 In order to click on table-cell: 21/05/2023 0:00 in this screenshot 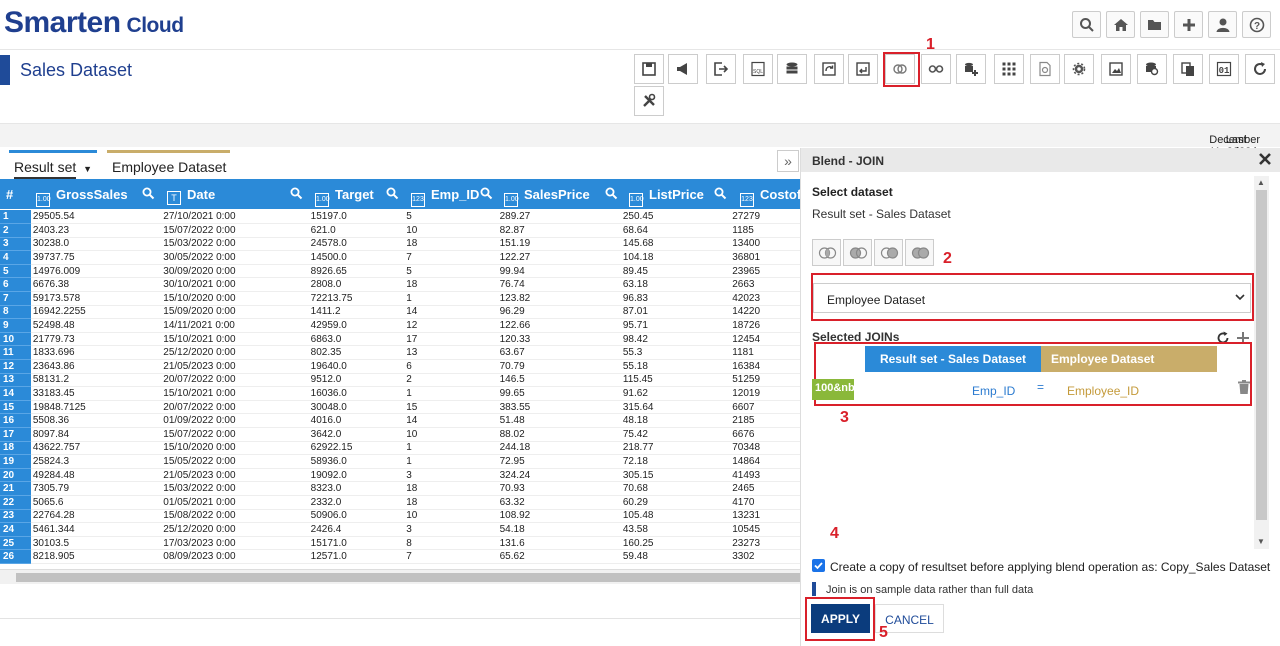, I will do `click(235, 475)`.